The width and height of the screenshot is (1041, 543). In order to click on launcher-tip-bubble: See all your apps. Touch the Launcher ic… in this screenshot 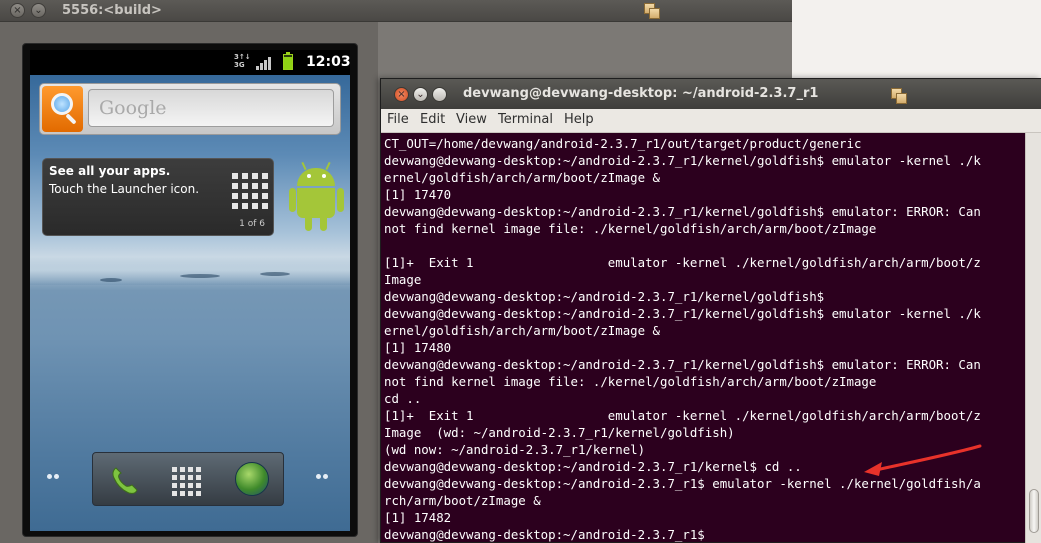, I will do `click(158, 197)`.